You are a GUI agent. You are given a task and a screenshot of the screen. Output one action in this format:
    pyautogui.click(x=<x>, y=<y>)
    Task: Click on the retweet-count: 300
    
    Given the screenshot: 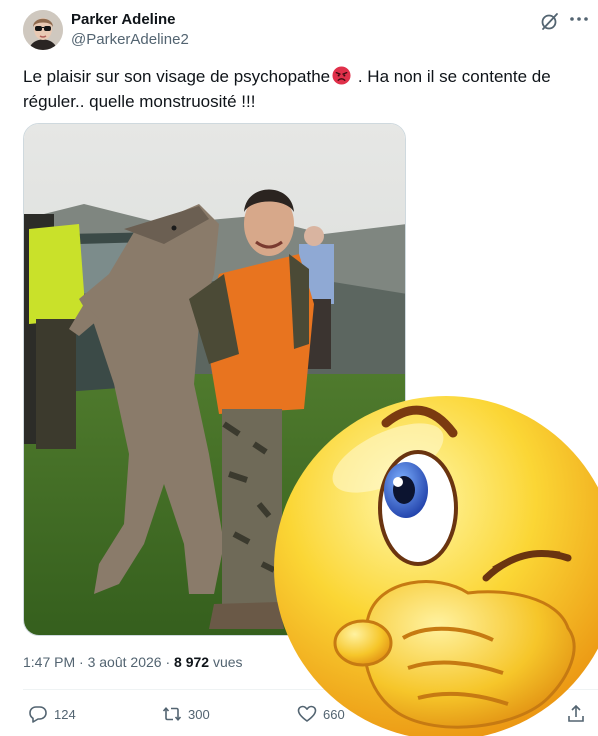 What is the action you would take?
    pyautogui.click(x=199, y=714)
    